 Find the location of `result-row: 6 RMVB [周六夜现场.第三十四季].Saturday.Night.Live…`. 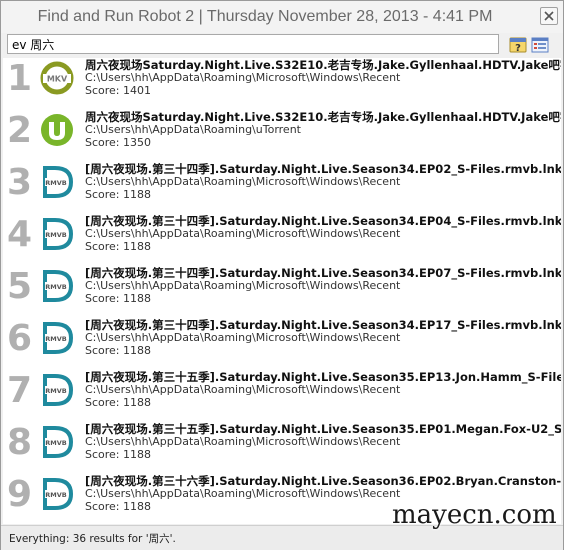

result-row: 6 RMVB [周六夜现场.第三十四季].Saturday.Night.Live… is located at coordinates (282, 344).